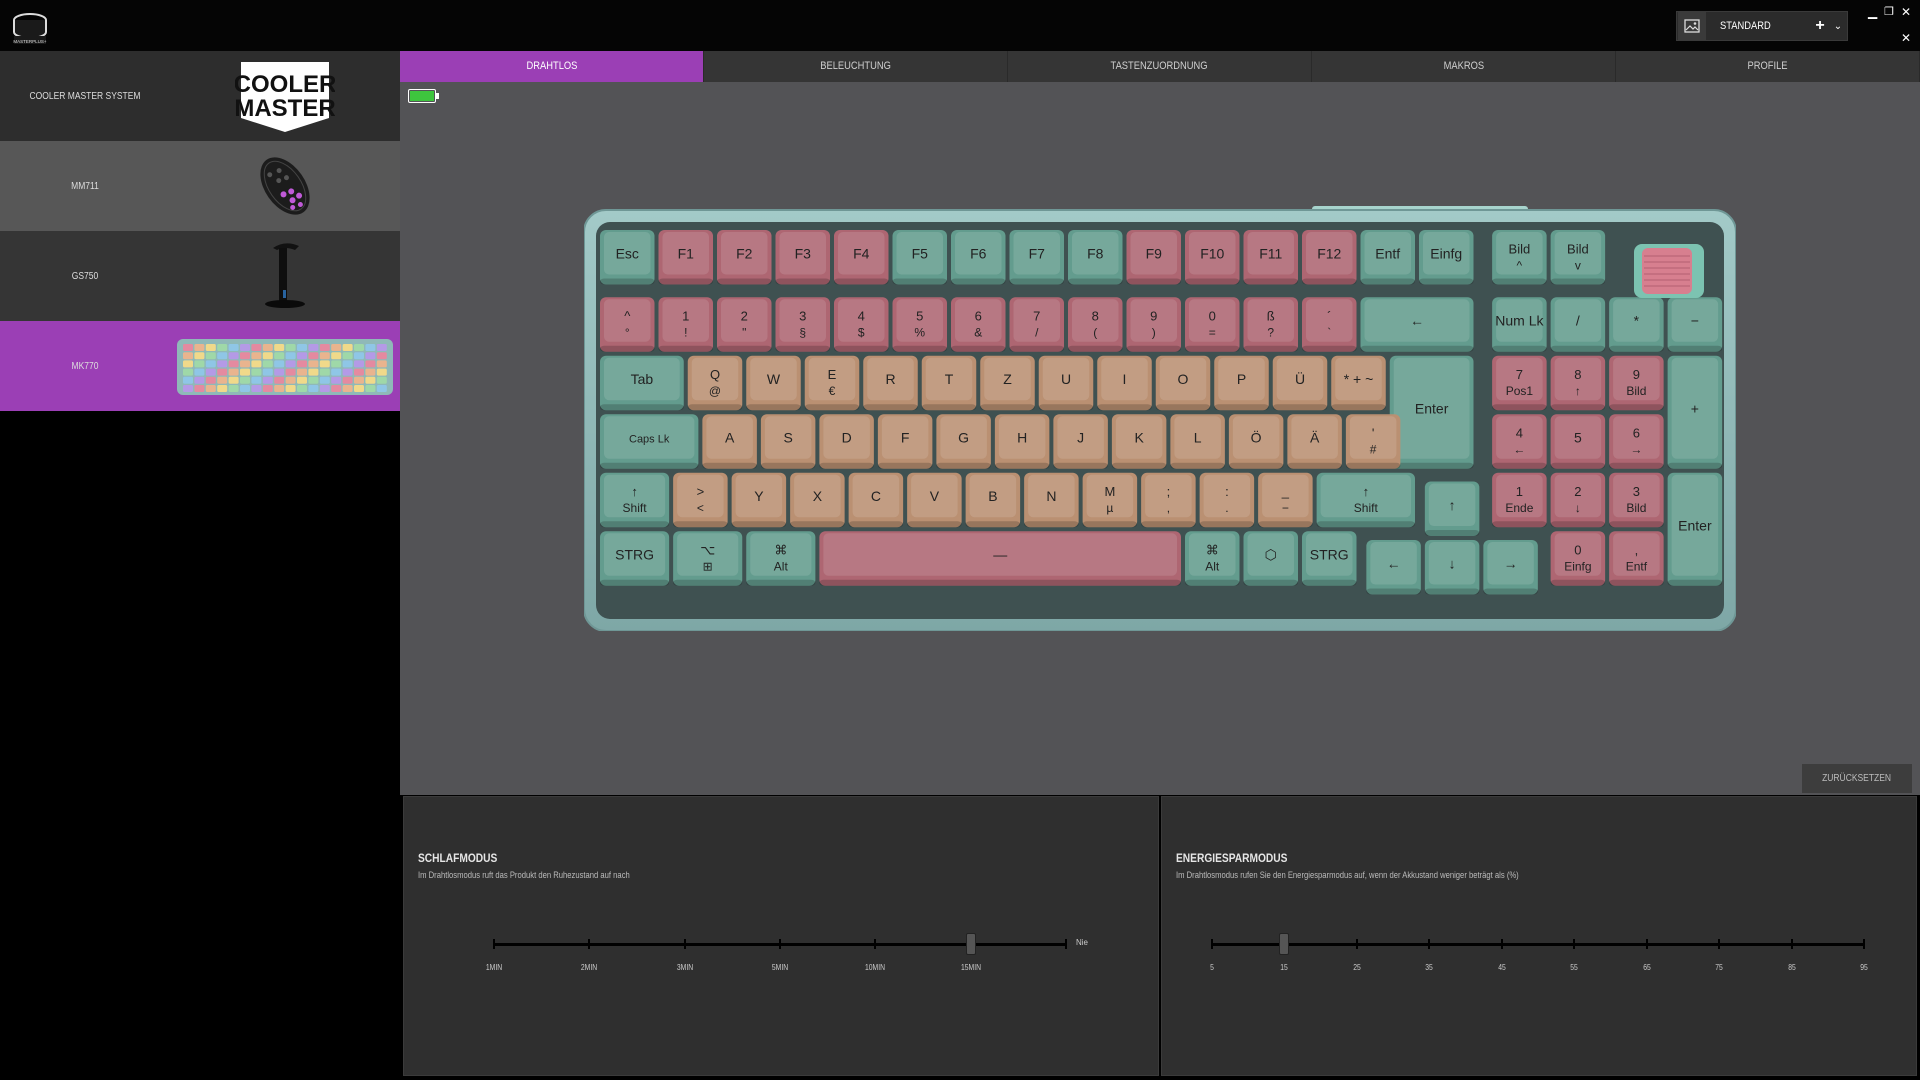 The image size is (1920, 1080). I want to click on key-8-↑: 8↑, so click(1578, 383).